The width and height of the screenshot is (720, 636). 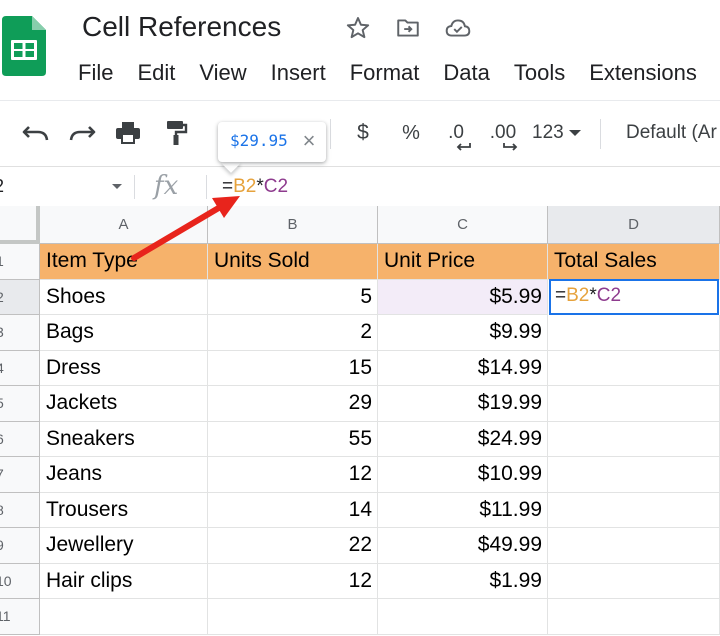 What do you see at coordinates (20, 475) in the screenshot?
I see `row-header-7: 7` at bounding box center [20, 475].